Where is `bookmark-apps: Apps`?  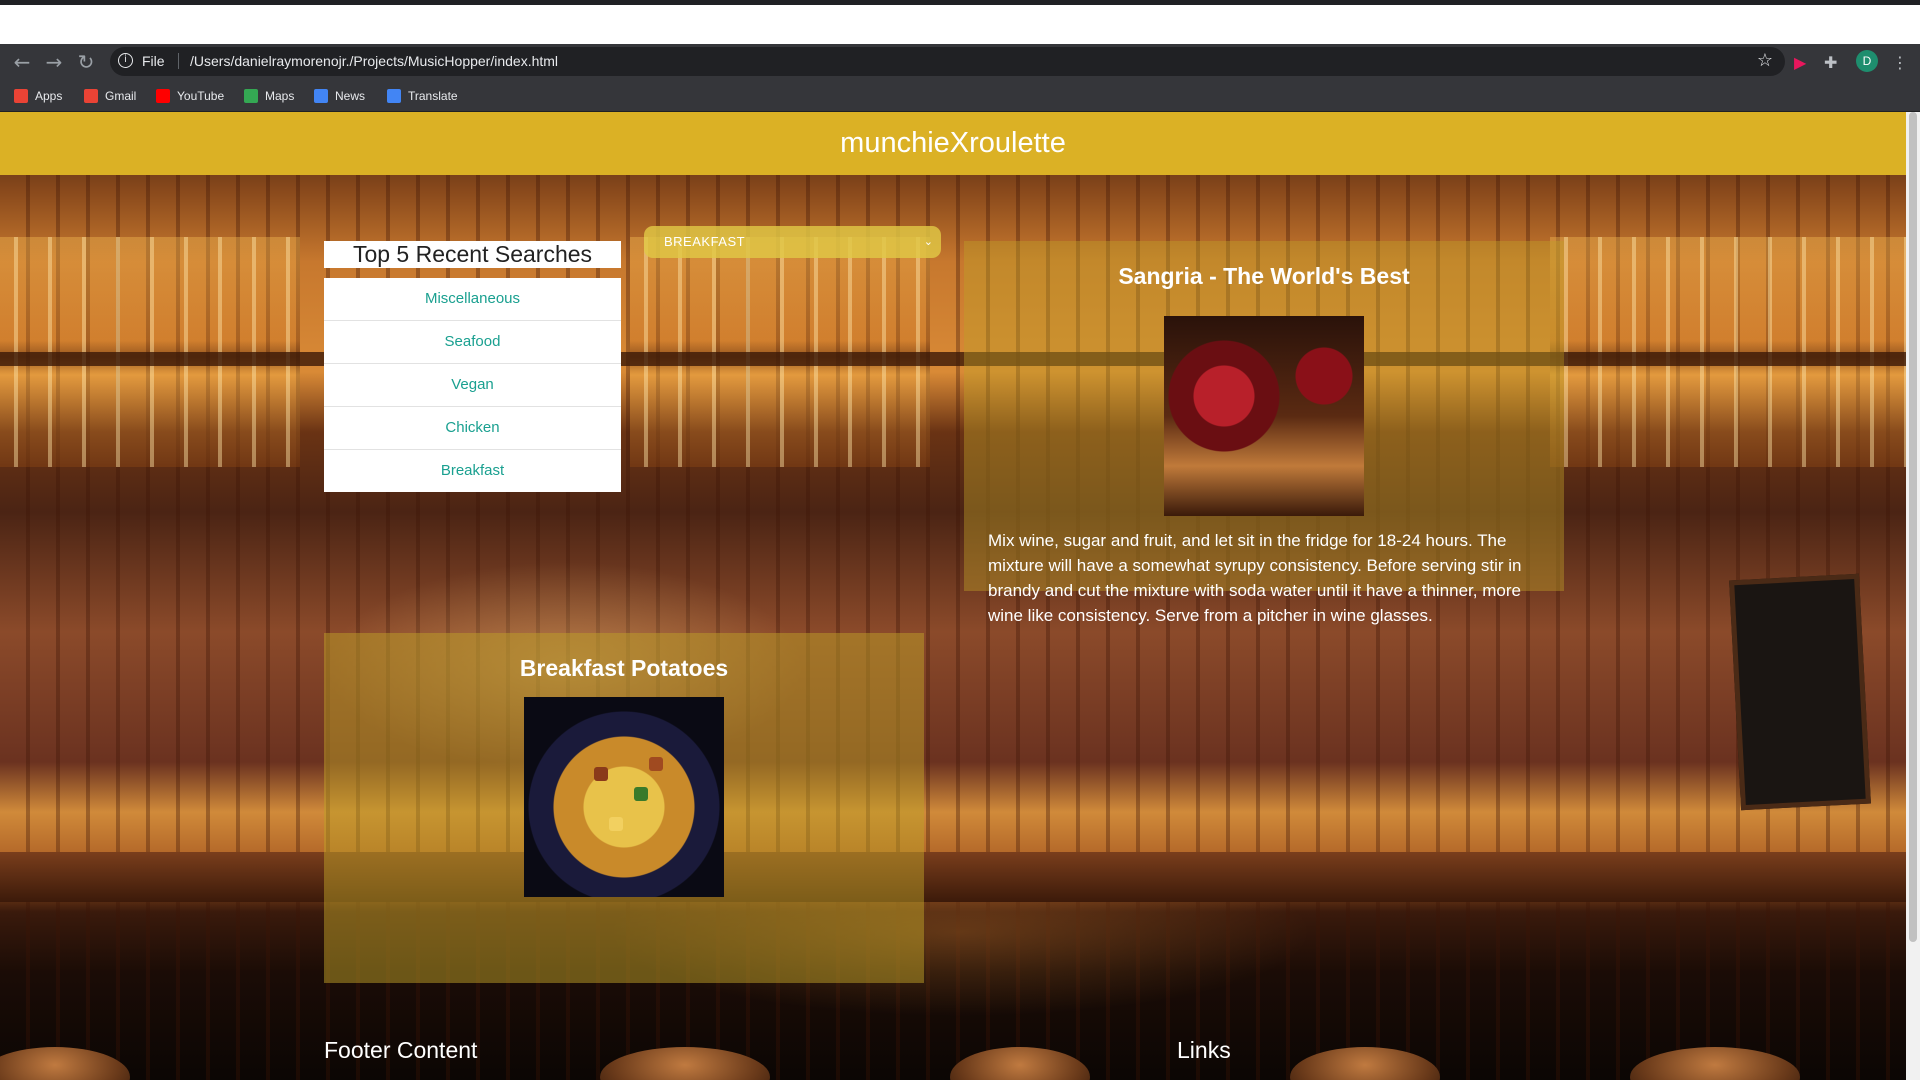 bookmark-apps: Apps is located at coordinates (38, 96).